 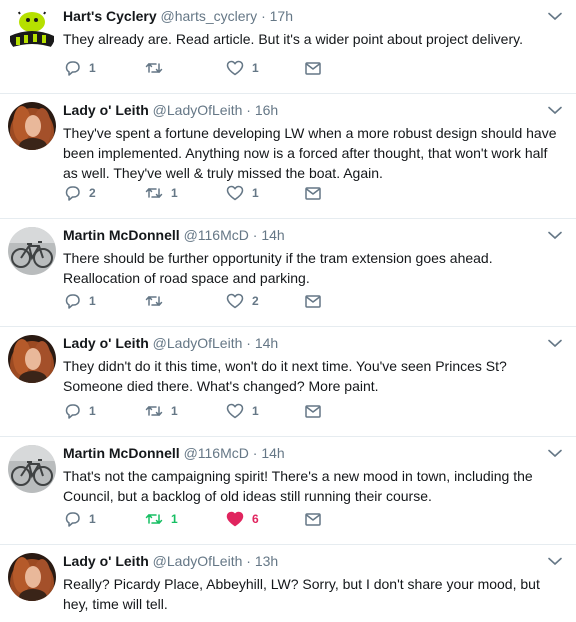 What do you see at coordinates (174, 411) in the screenshot?
I see `retweet-count: 1` at bounding box center [174, 411].